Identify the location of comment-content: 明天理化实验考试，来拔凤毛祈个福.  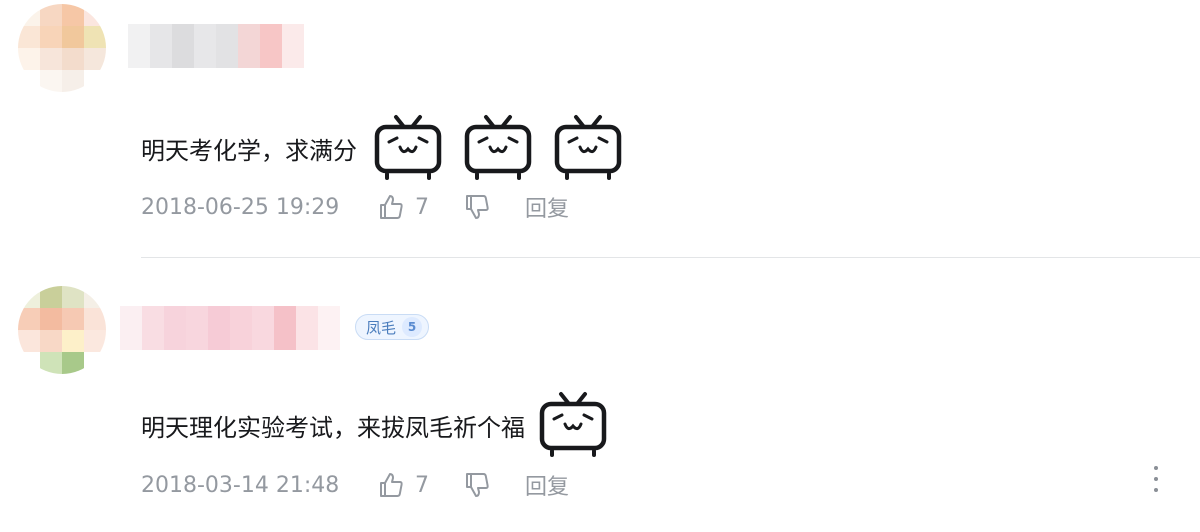
(374, 425).